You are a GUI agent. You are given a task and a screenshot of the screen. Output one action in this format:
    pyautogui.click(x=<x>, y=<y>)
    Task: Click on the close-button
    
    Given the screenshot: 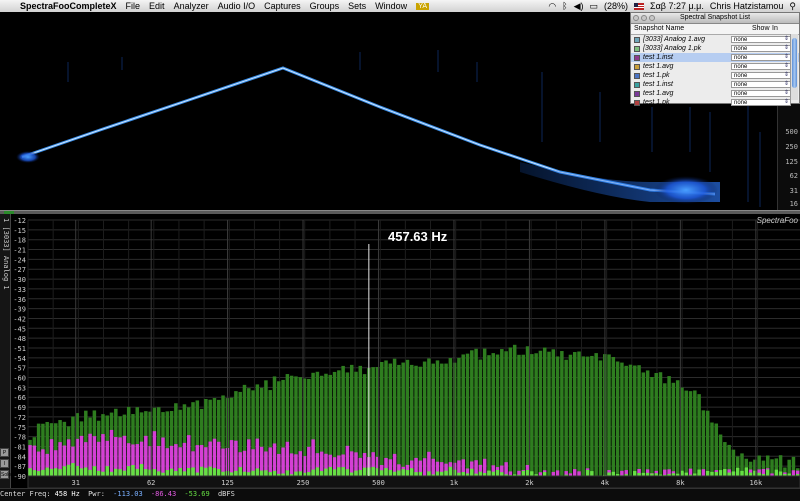 What is the action you would take?
    pyautogui.click(x=636, y=18)
    